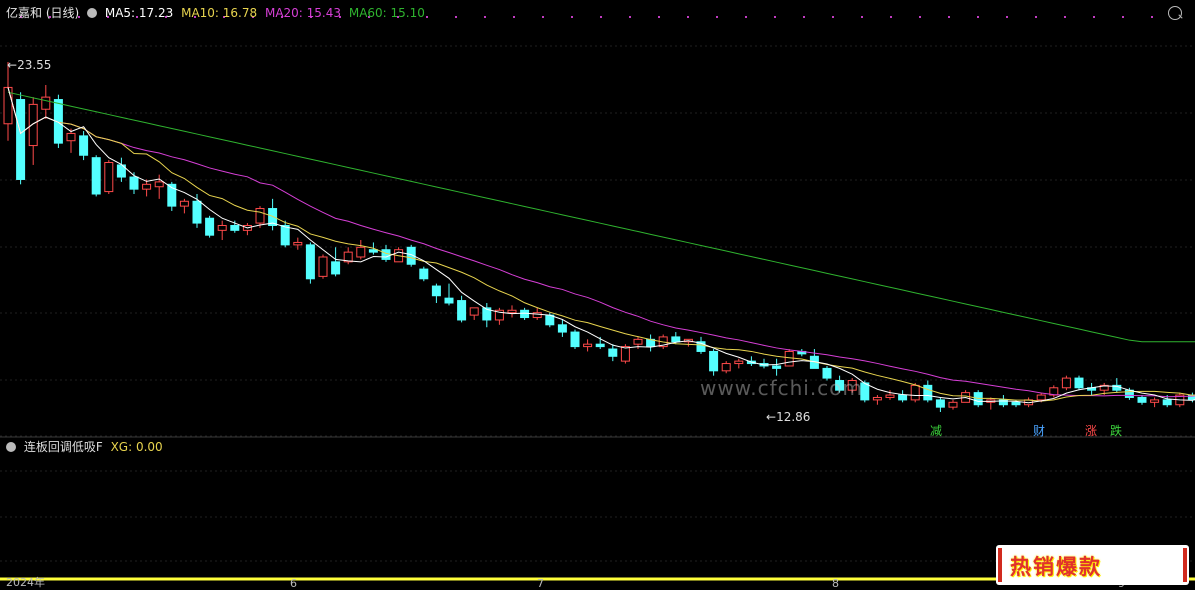 The height and width of the screenshot is (590, 1195). Describe the element at coordinates (303, 13) in the screenshot. I see `ma20-label: MA20: 15.43` at that location.